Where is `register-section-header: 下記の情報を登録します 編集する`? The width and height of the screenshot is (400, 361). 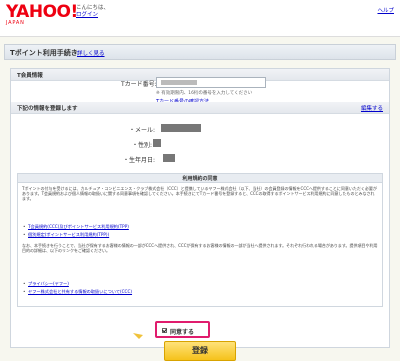
register-section-header: 下記の情報を登録します 編集する is located at coordinates (200, 108).